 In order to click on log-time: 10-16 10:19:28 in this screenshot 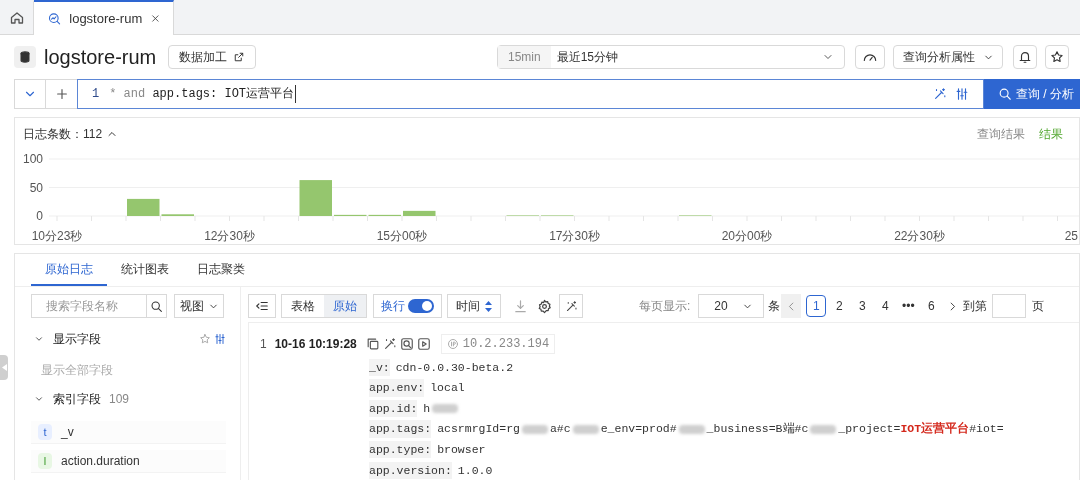, I will do `click(315, 344)`.